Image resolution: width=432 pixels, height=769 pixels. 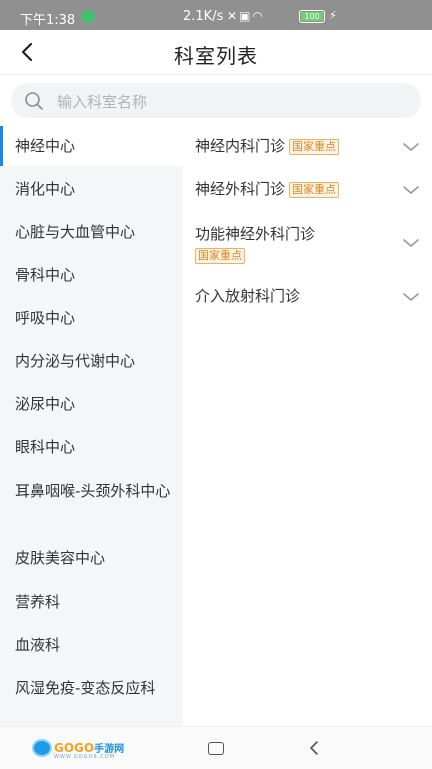 I want to click on department-label: 皮肤美容中心, so click(x=60, y=558).